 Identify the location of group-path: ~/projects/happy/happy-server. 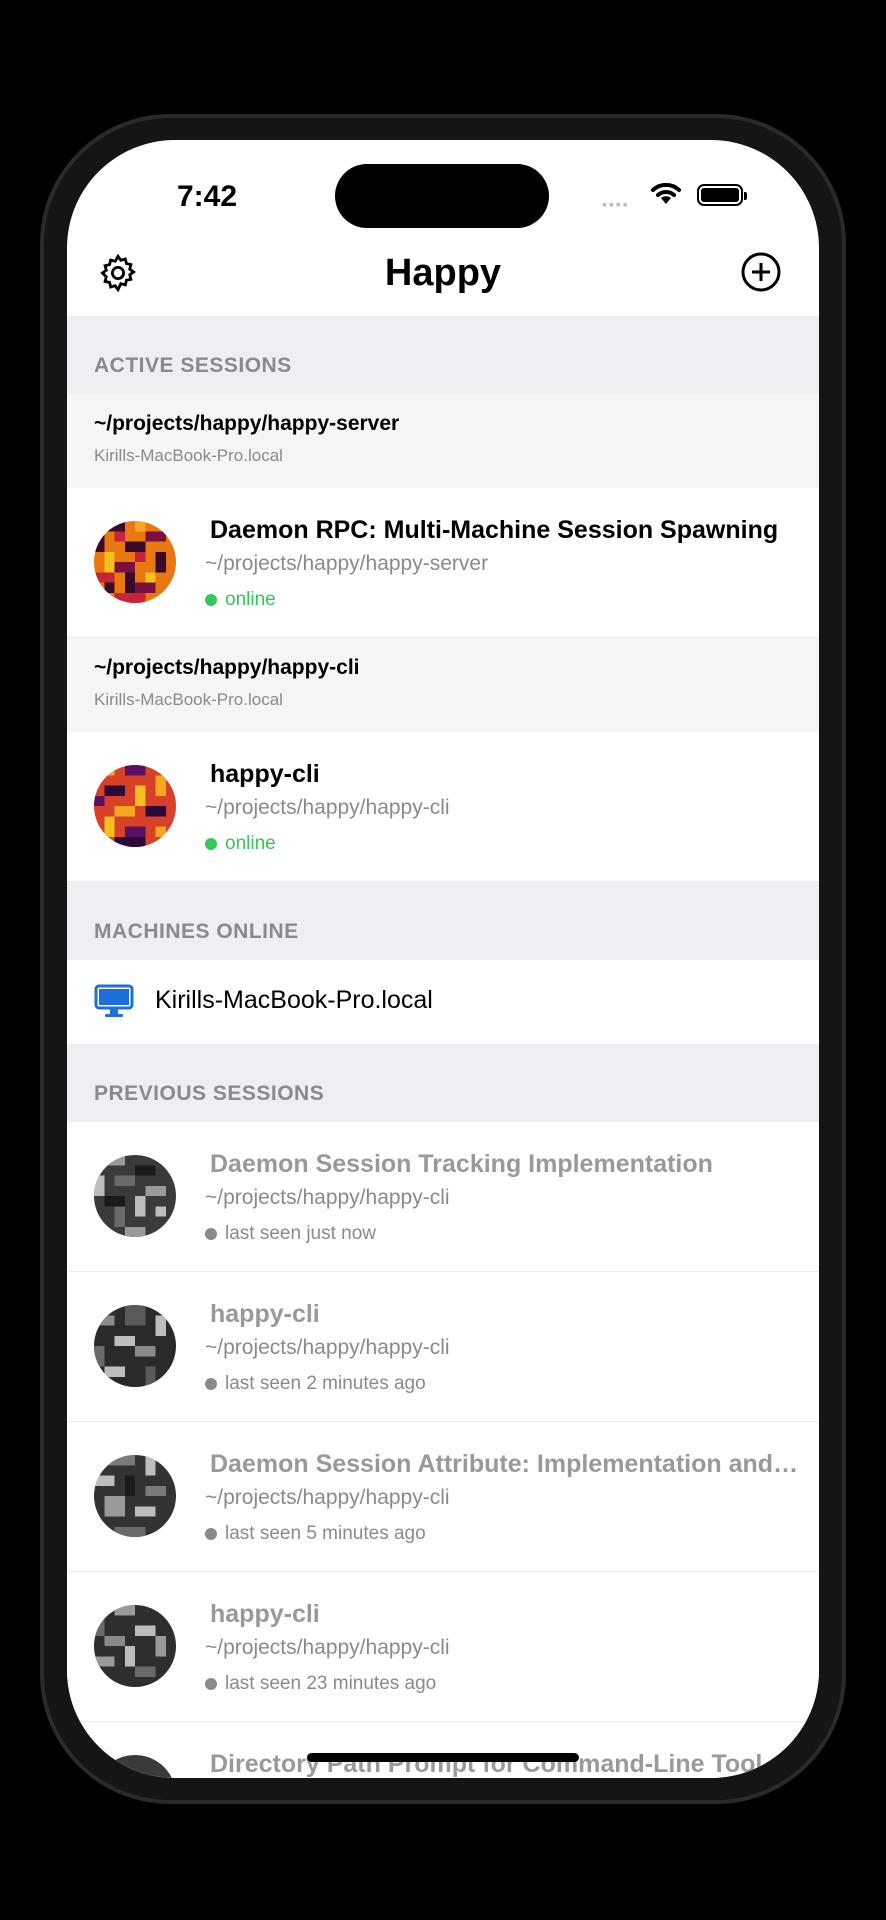
(247, 423).